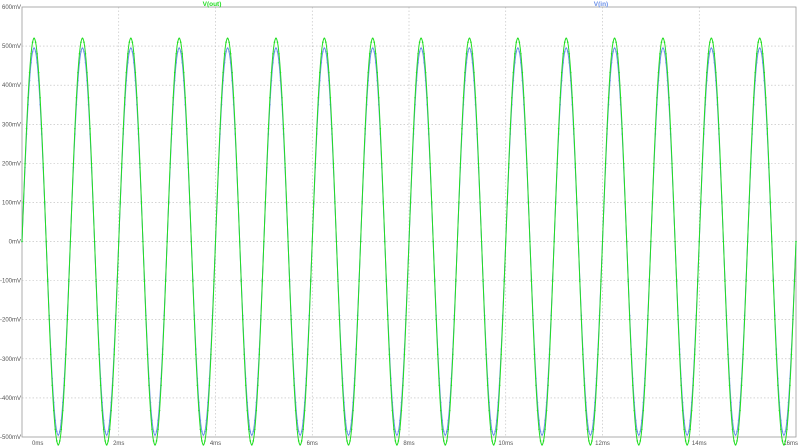 The image size is (800, 448). Describe the element at coordinates (215, 444) in the screenshot. I see `x-tick-label: 4ms` at that location.